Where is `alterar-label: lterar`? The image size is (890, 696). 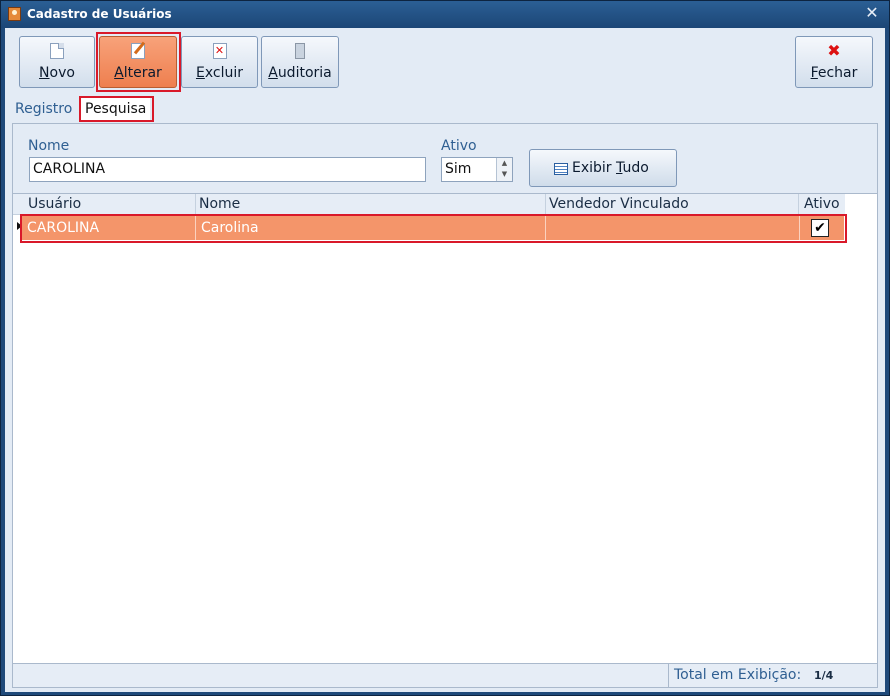 alterar-label: lterar is located at coordinates (142, 73).